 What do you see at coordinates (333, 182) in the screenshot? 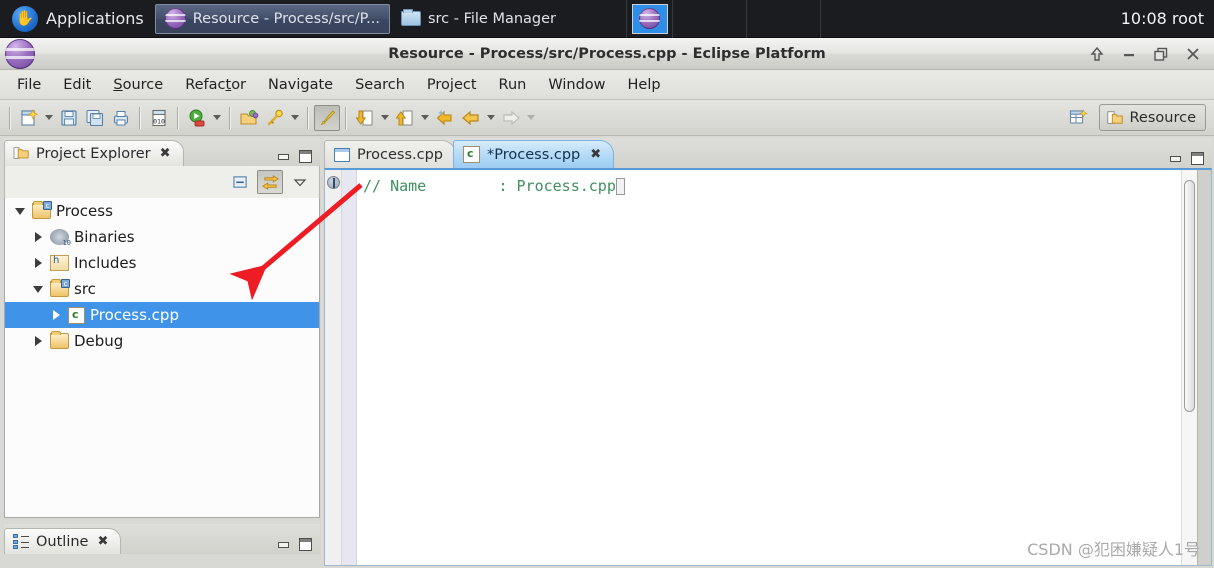
I see `breakpoint-icon` at bounding box center [333, 182].